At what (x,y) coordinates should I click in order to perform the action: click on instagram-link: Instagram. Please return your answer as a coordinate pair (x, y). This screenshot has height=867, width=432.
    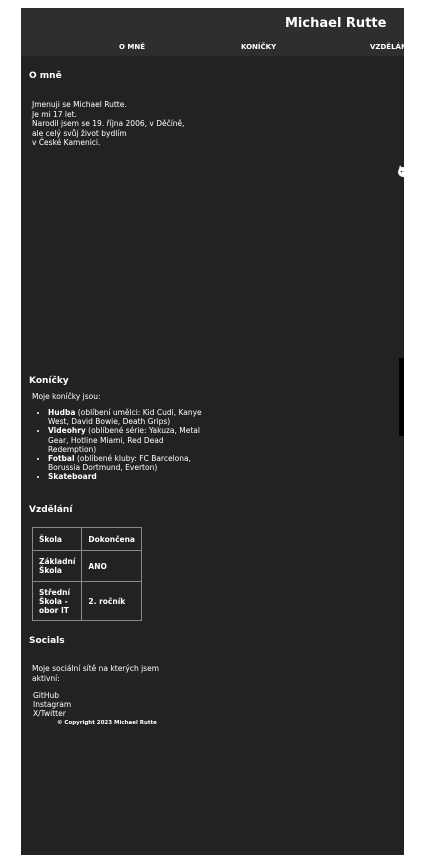
    Looking at the image, I should click on (52, 704).